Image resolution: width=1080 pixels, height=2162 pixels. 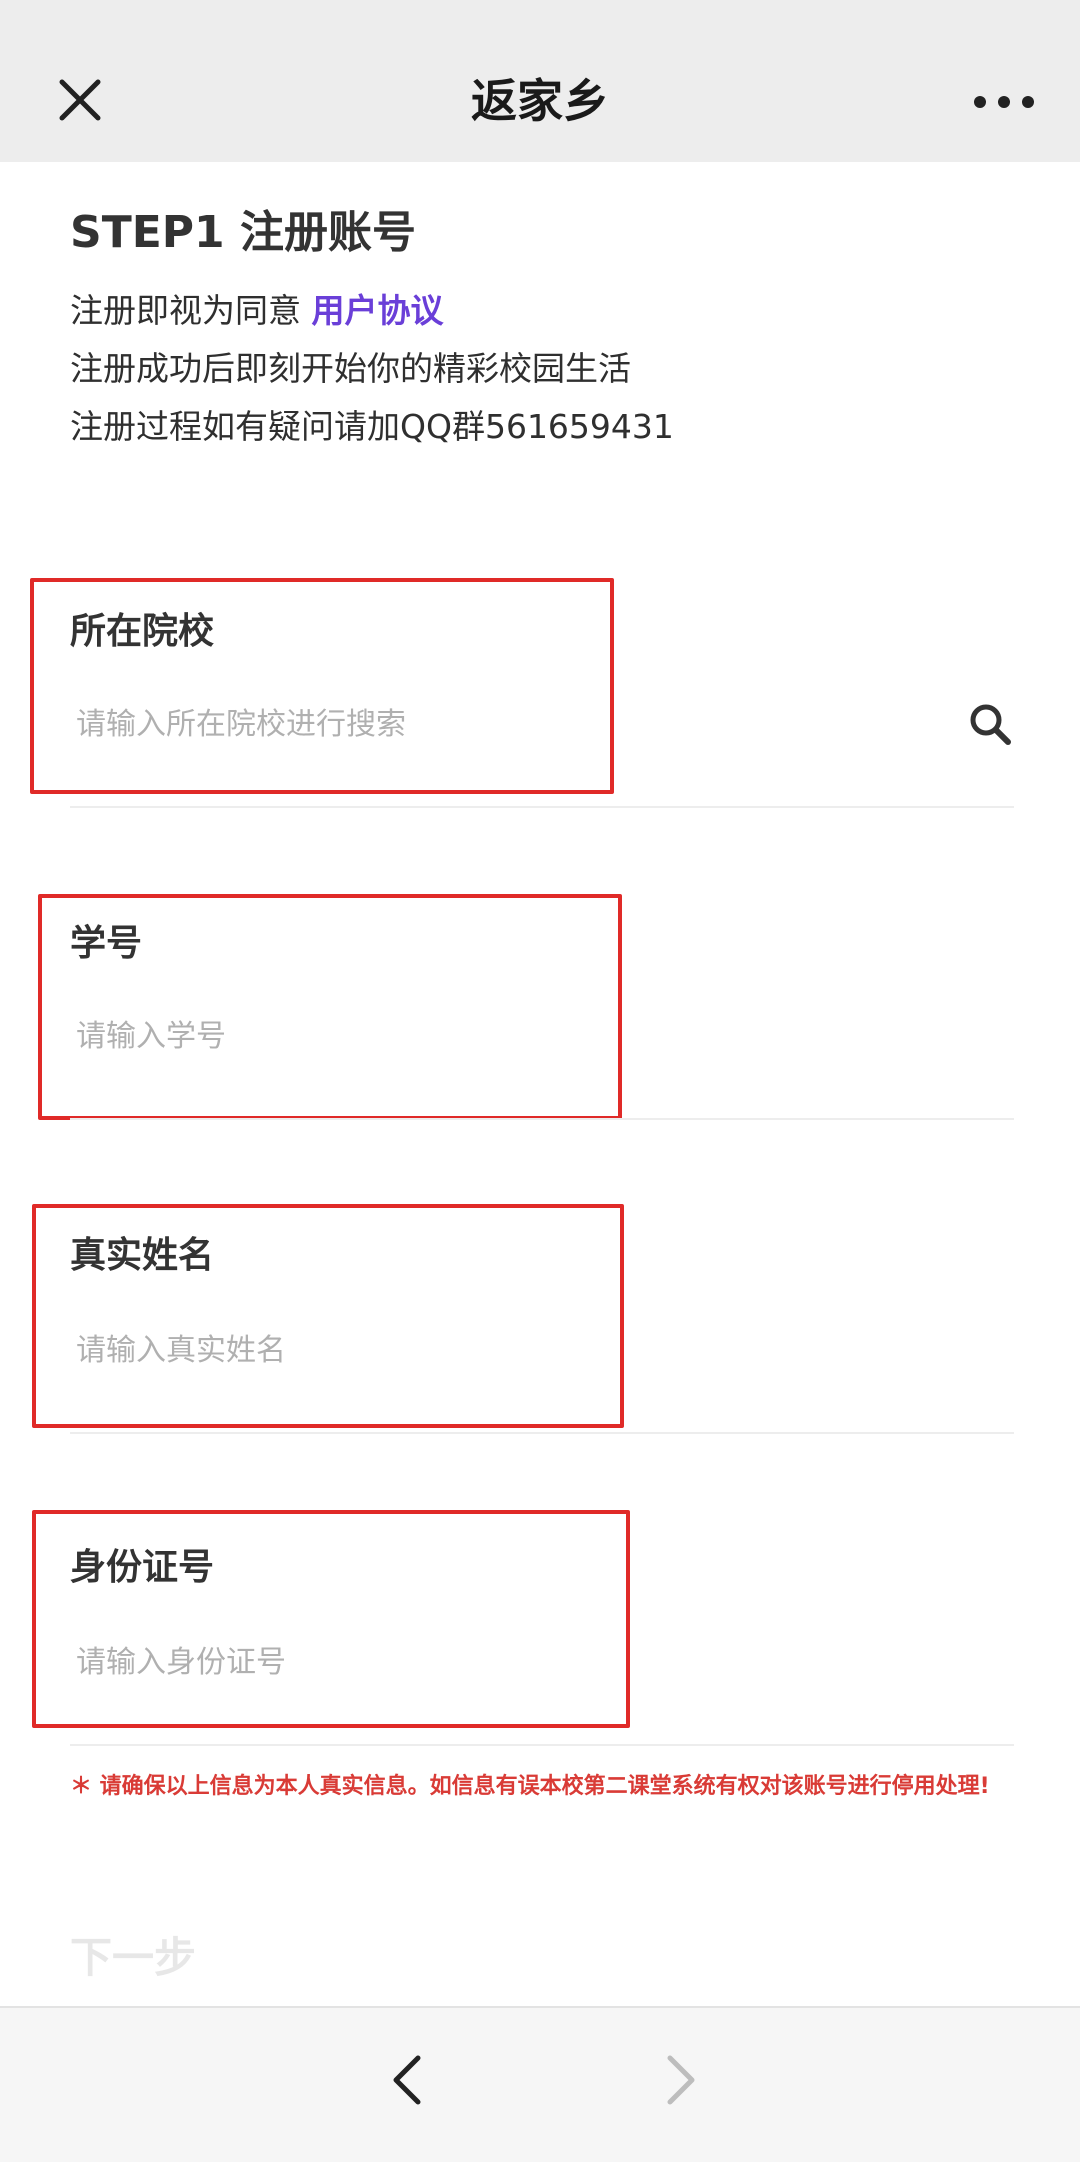 I want to click on student-id-label: 学号, so click(x=106, y=943).